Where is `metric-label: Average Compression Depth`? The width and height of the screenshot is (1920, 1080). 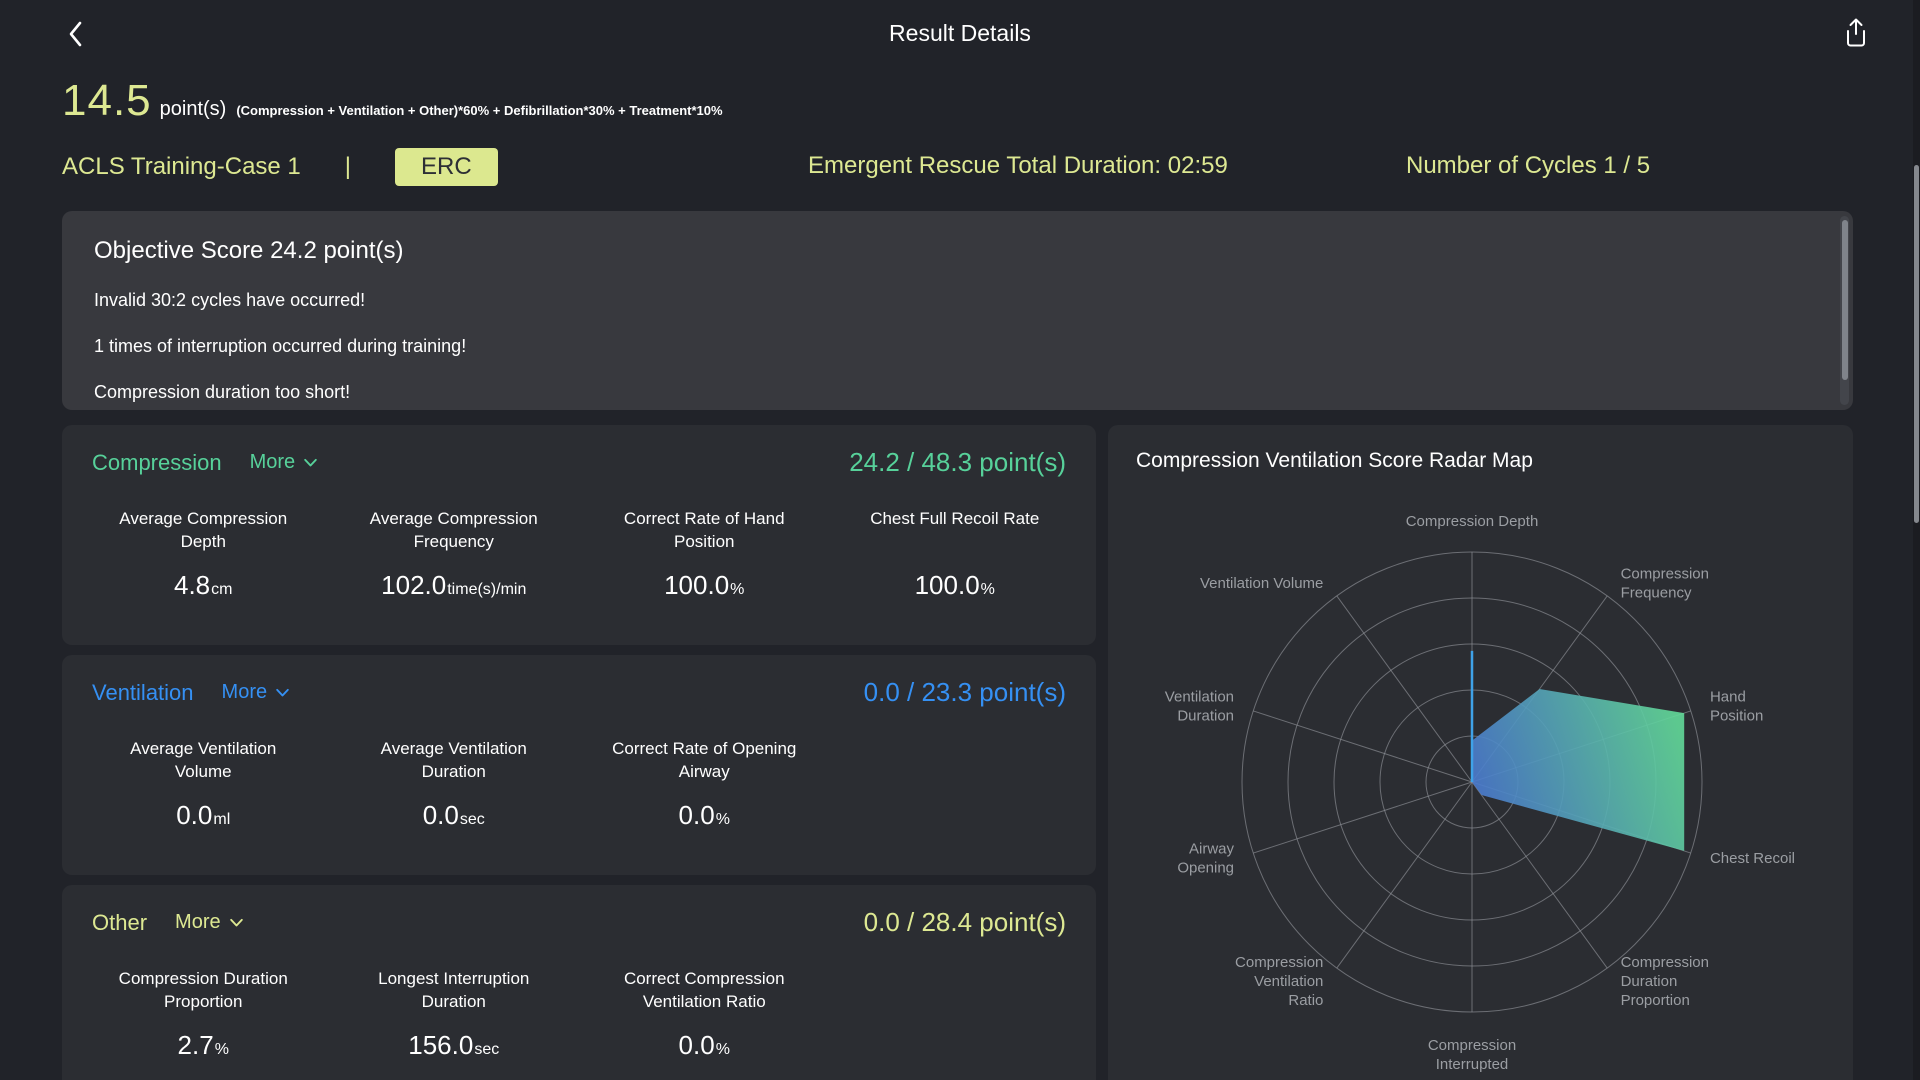 metric-label: Average Compression Depth is located at coordinates (203, 530).